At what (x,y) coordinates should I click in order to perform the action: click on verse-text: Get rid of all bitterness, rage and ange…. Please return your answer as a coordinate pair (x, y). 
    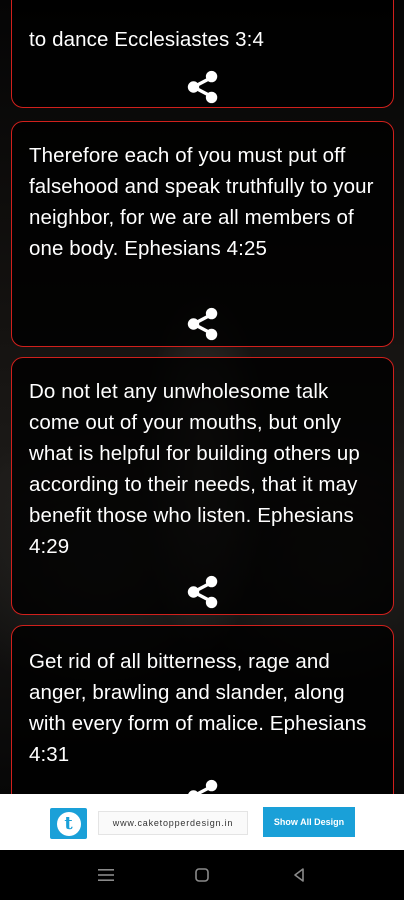
    Looking at the image, I should click on (198, 708).